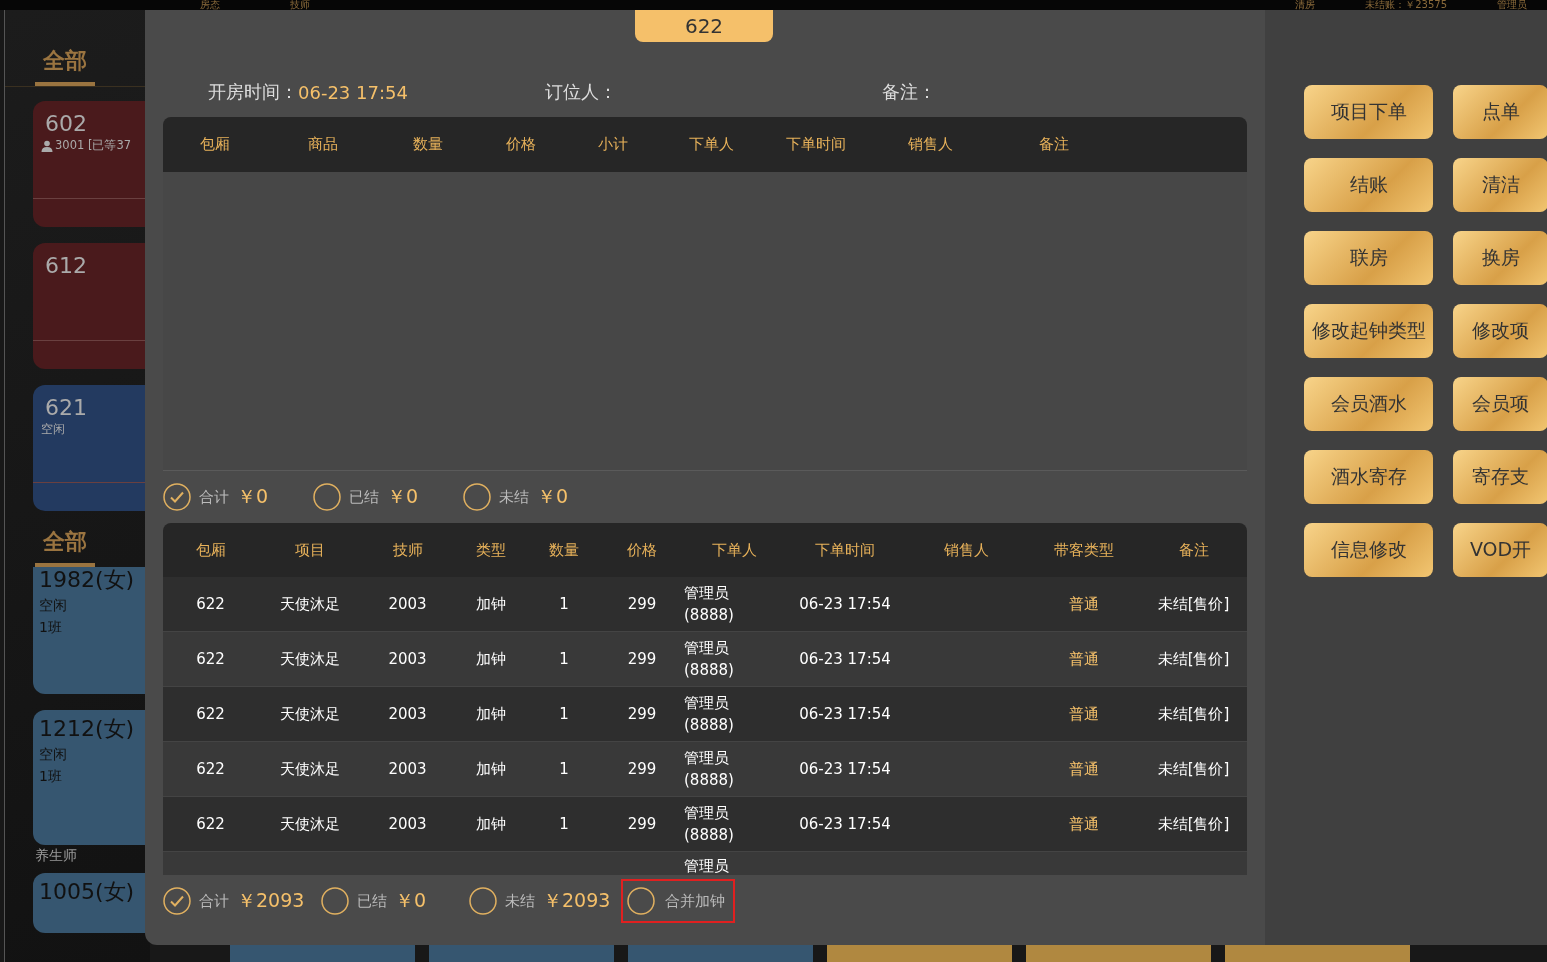 The height and width of the screenshot is (962, 1547). What do you see at coordinates (734, 550) in the screenshot?
I see `column-header: 下单人` at bounding box center [734, 550].